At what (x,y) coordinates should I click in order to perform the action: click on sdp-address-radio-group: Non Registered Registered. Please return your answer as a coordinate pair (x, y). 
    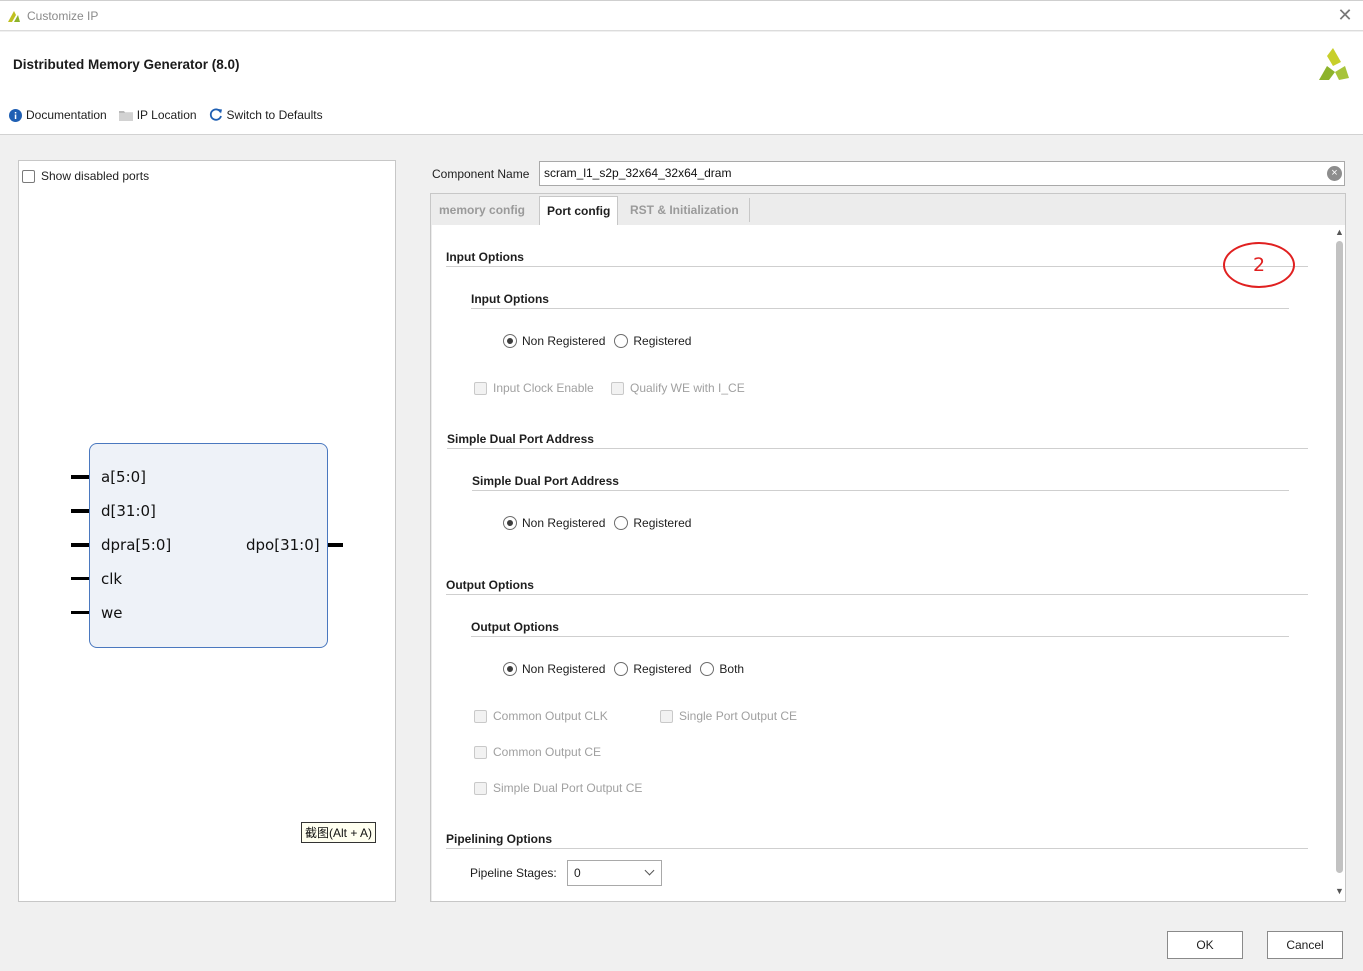
    Looking at the image, I should click on (601, 523).